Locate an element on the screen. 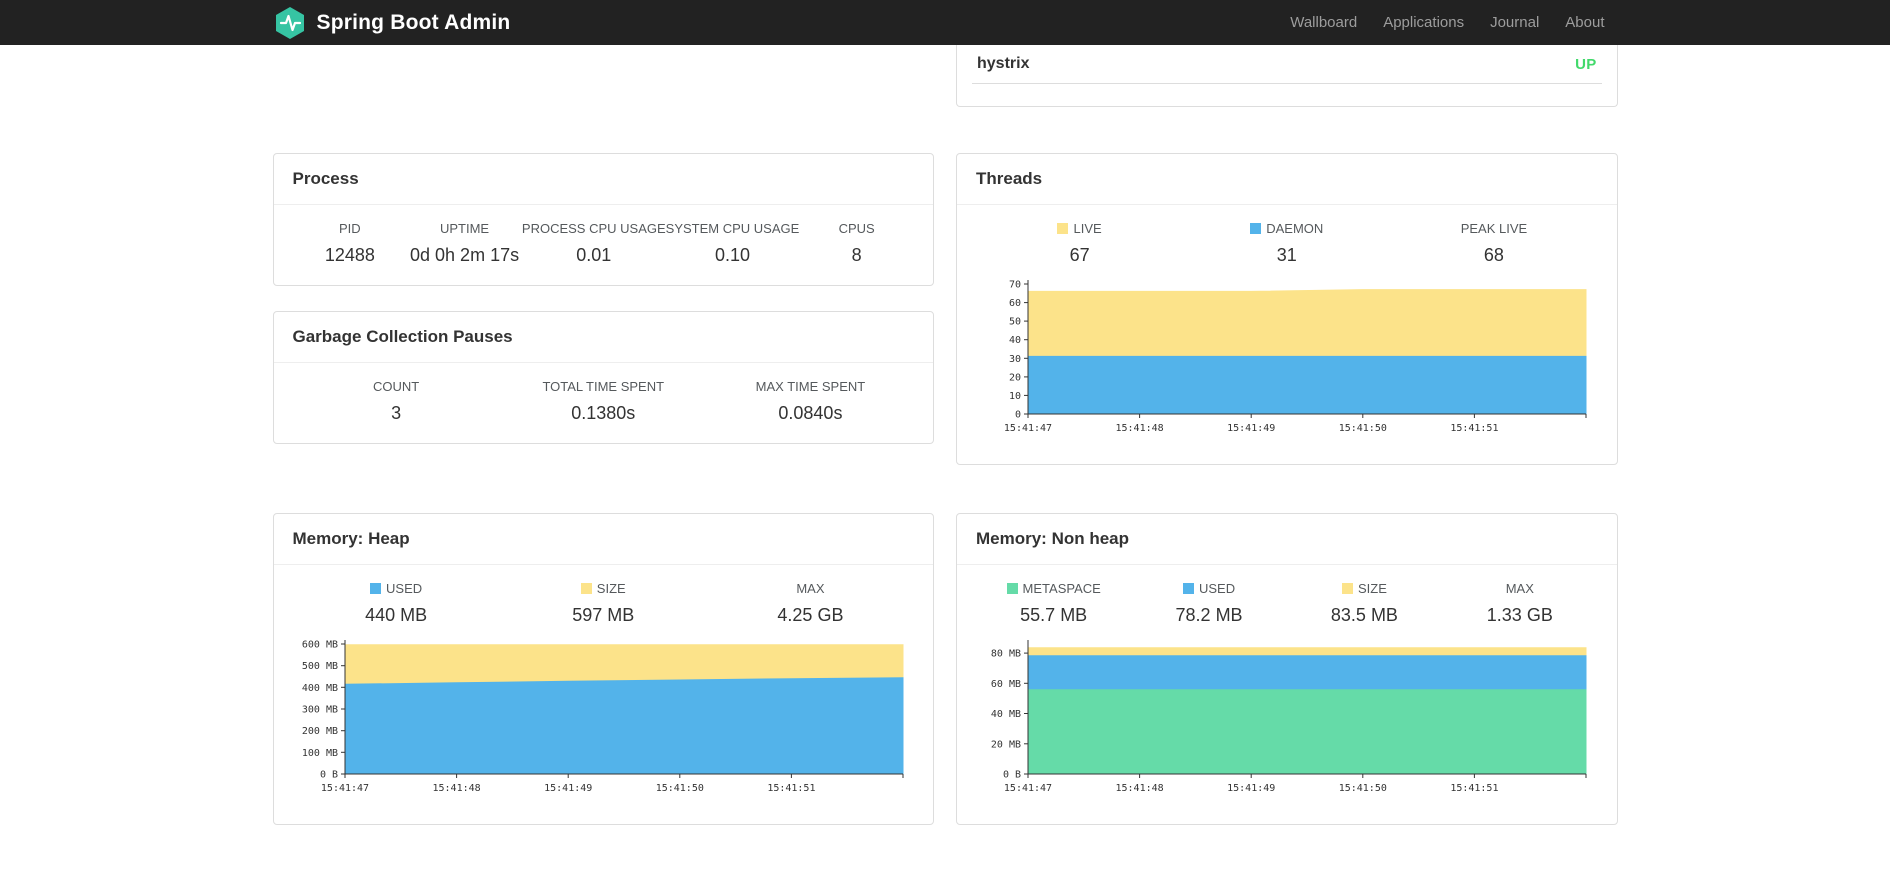 The image size is (1890, 895). card-spacer is located at coordinates (1287, 95).